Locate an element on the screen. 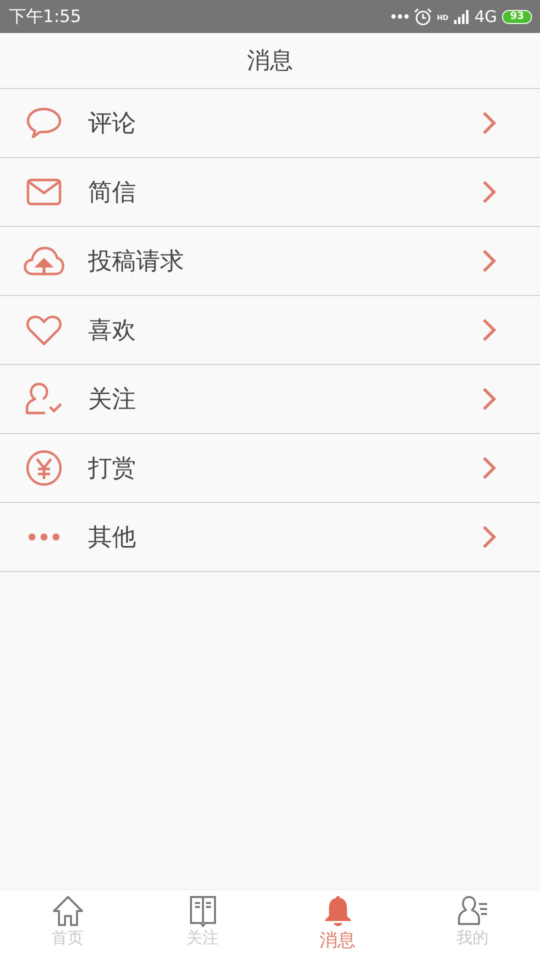 Image resolution: width=540 pixels, height=960 pixels. network-label: 4G is located at coordinates (486, 16).